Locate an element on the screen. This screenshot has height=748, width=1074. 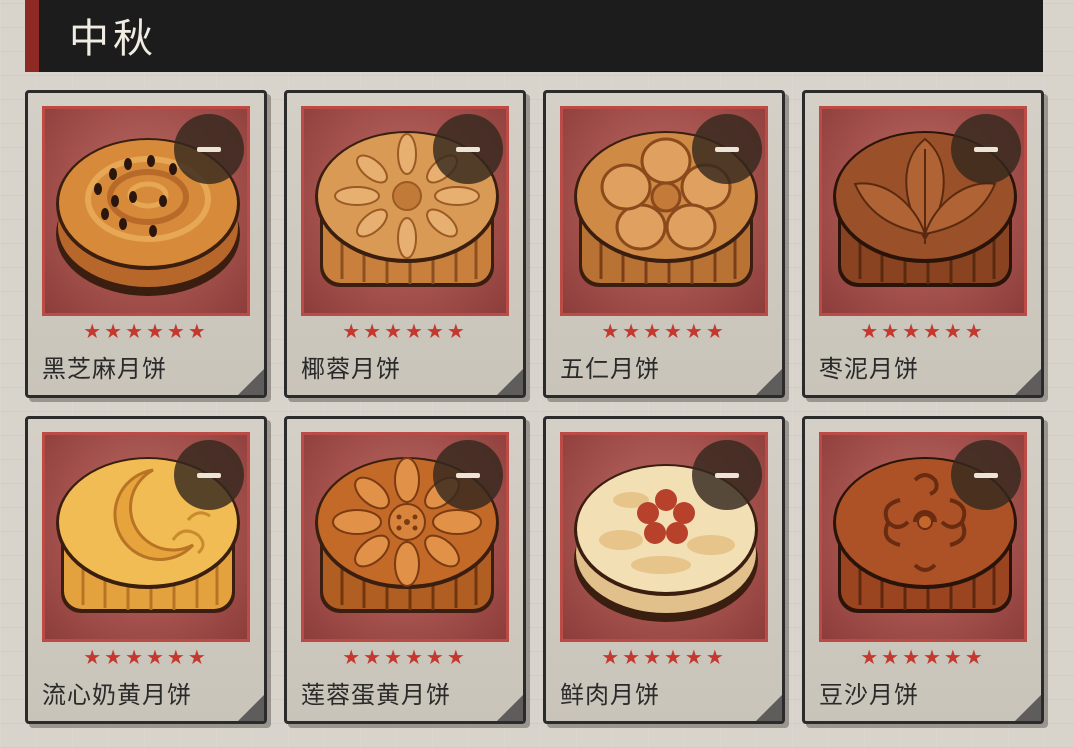
item-card-jujube: ★★★★★★ 枣泥月饼 is located at coordinates (923, 244).